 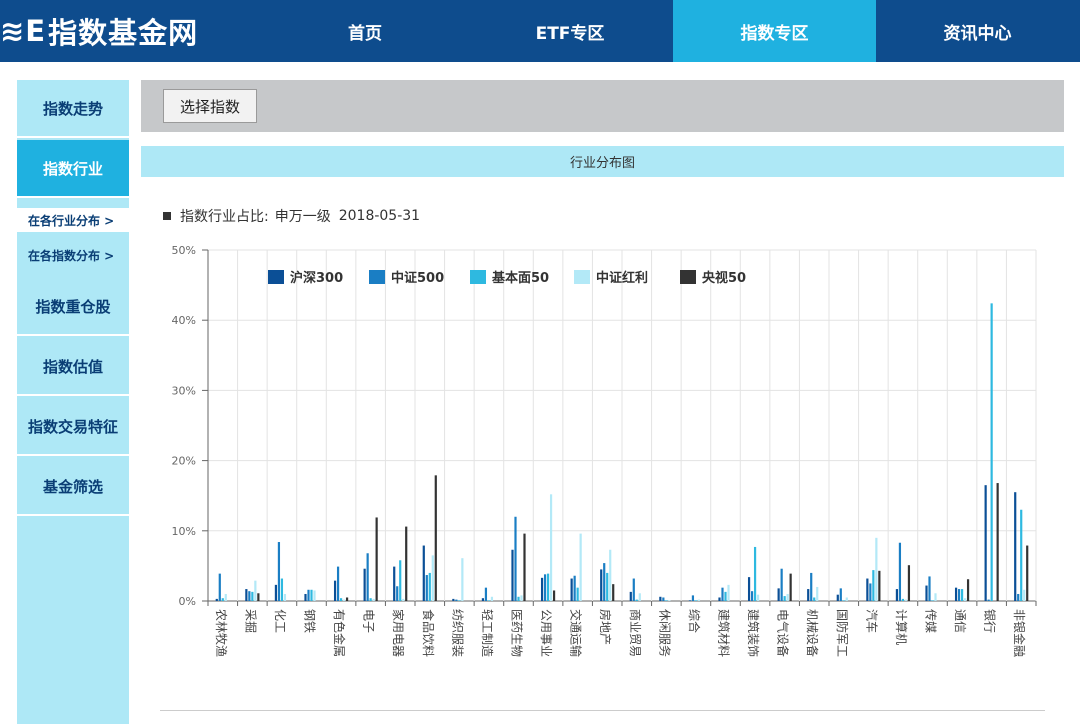 What do you see at coordinates (250, 621) in the screenshot?
I see `x-tick-label: 采掘` at bounding box center [250, 621].